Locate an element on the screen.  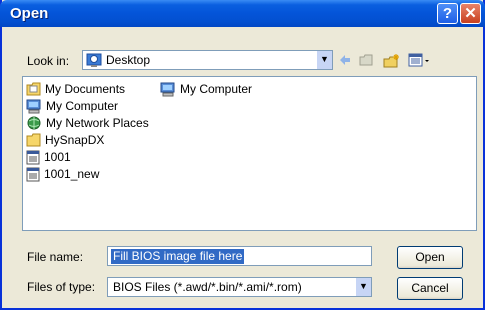
list-item: My Network Places is located at coordinates (87, 123).